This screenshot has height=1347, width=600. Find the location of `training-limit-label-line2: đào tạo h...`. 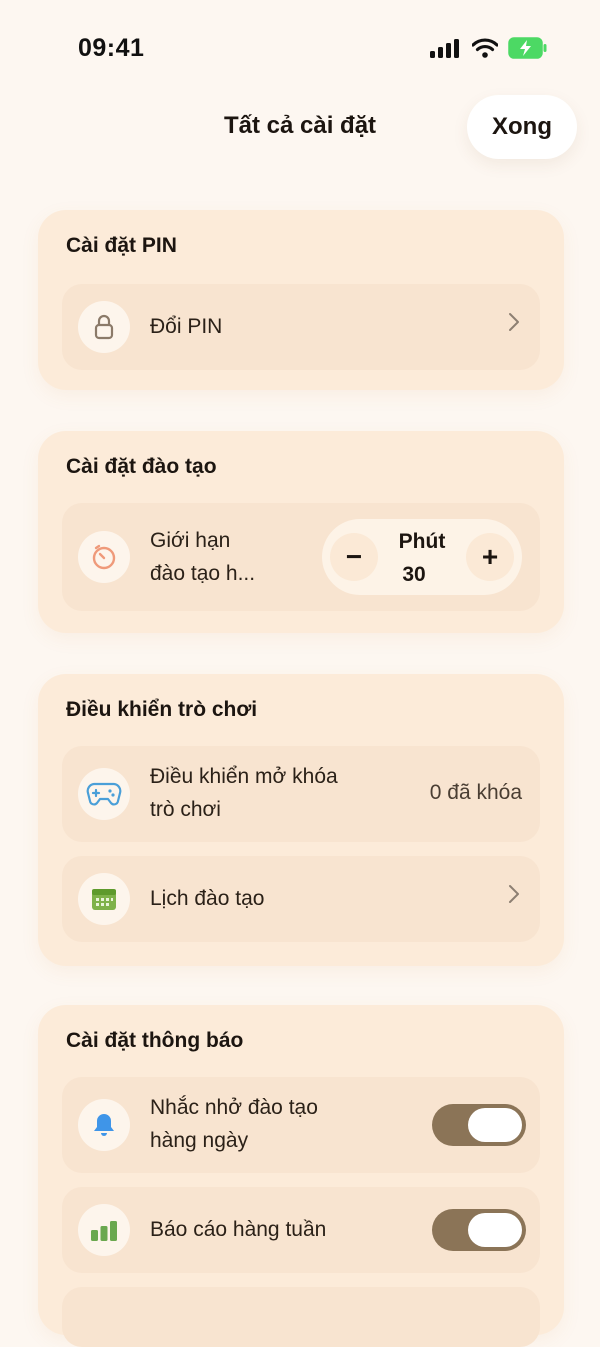

training-limit-label-line2: đào tạo h... is located at coordinates (203, 573).